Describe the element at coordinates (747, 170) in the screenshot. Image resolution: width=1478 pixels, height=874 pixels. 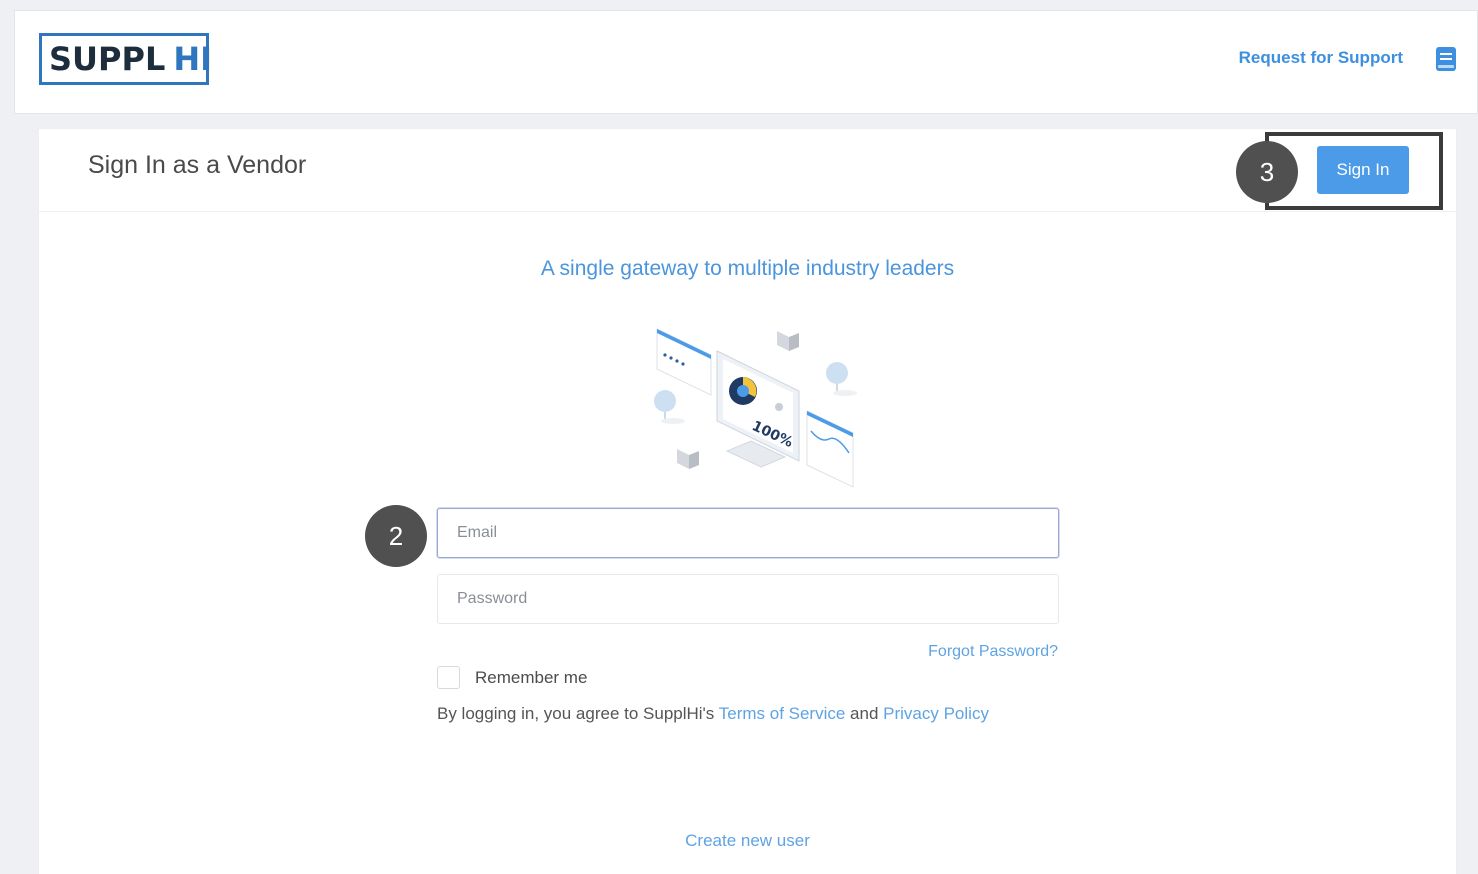
I see `card-header: Sign In as a Vendor 3 Sign In` at that location.